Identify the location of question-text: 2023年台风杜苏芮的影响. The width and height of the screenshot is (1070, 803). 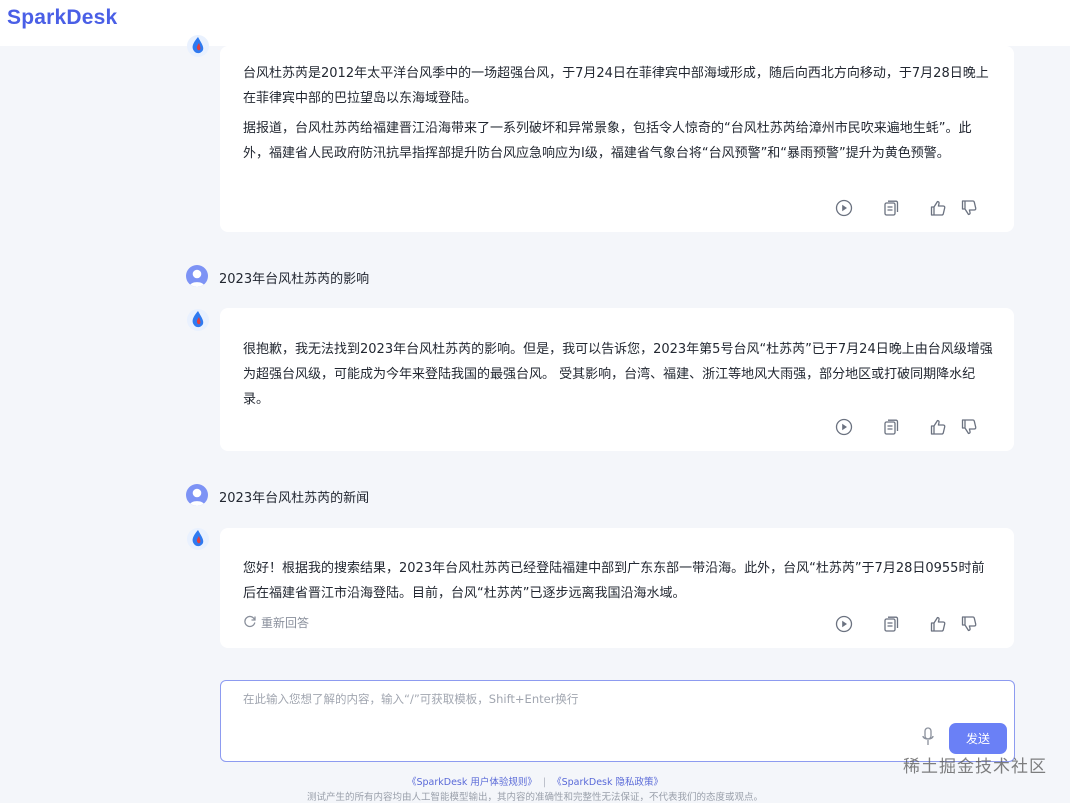
(294, 279).